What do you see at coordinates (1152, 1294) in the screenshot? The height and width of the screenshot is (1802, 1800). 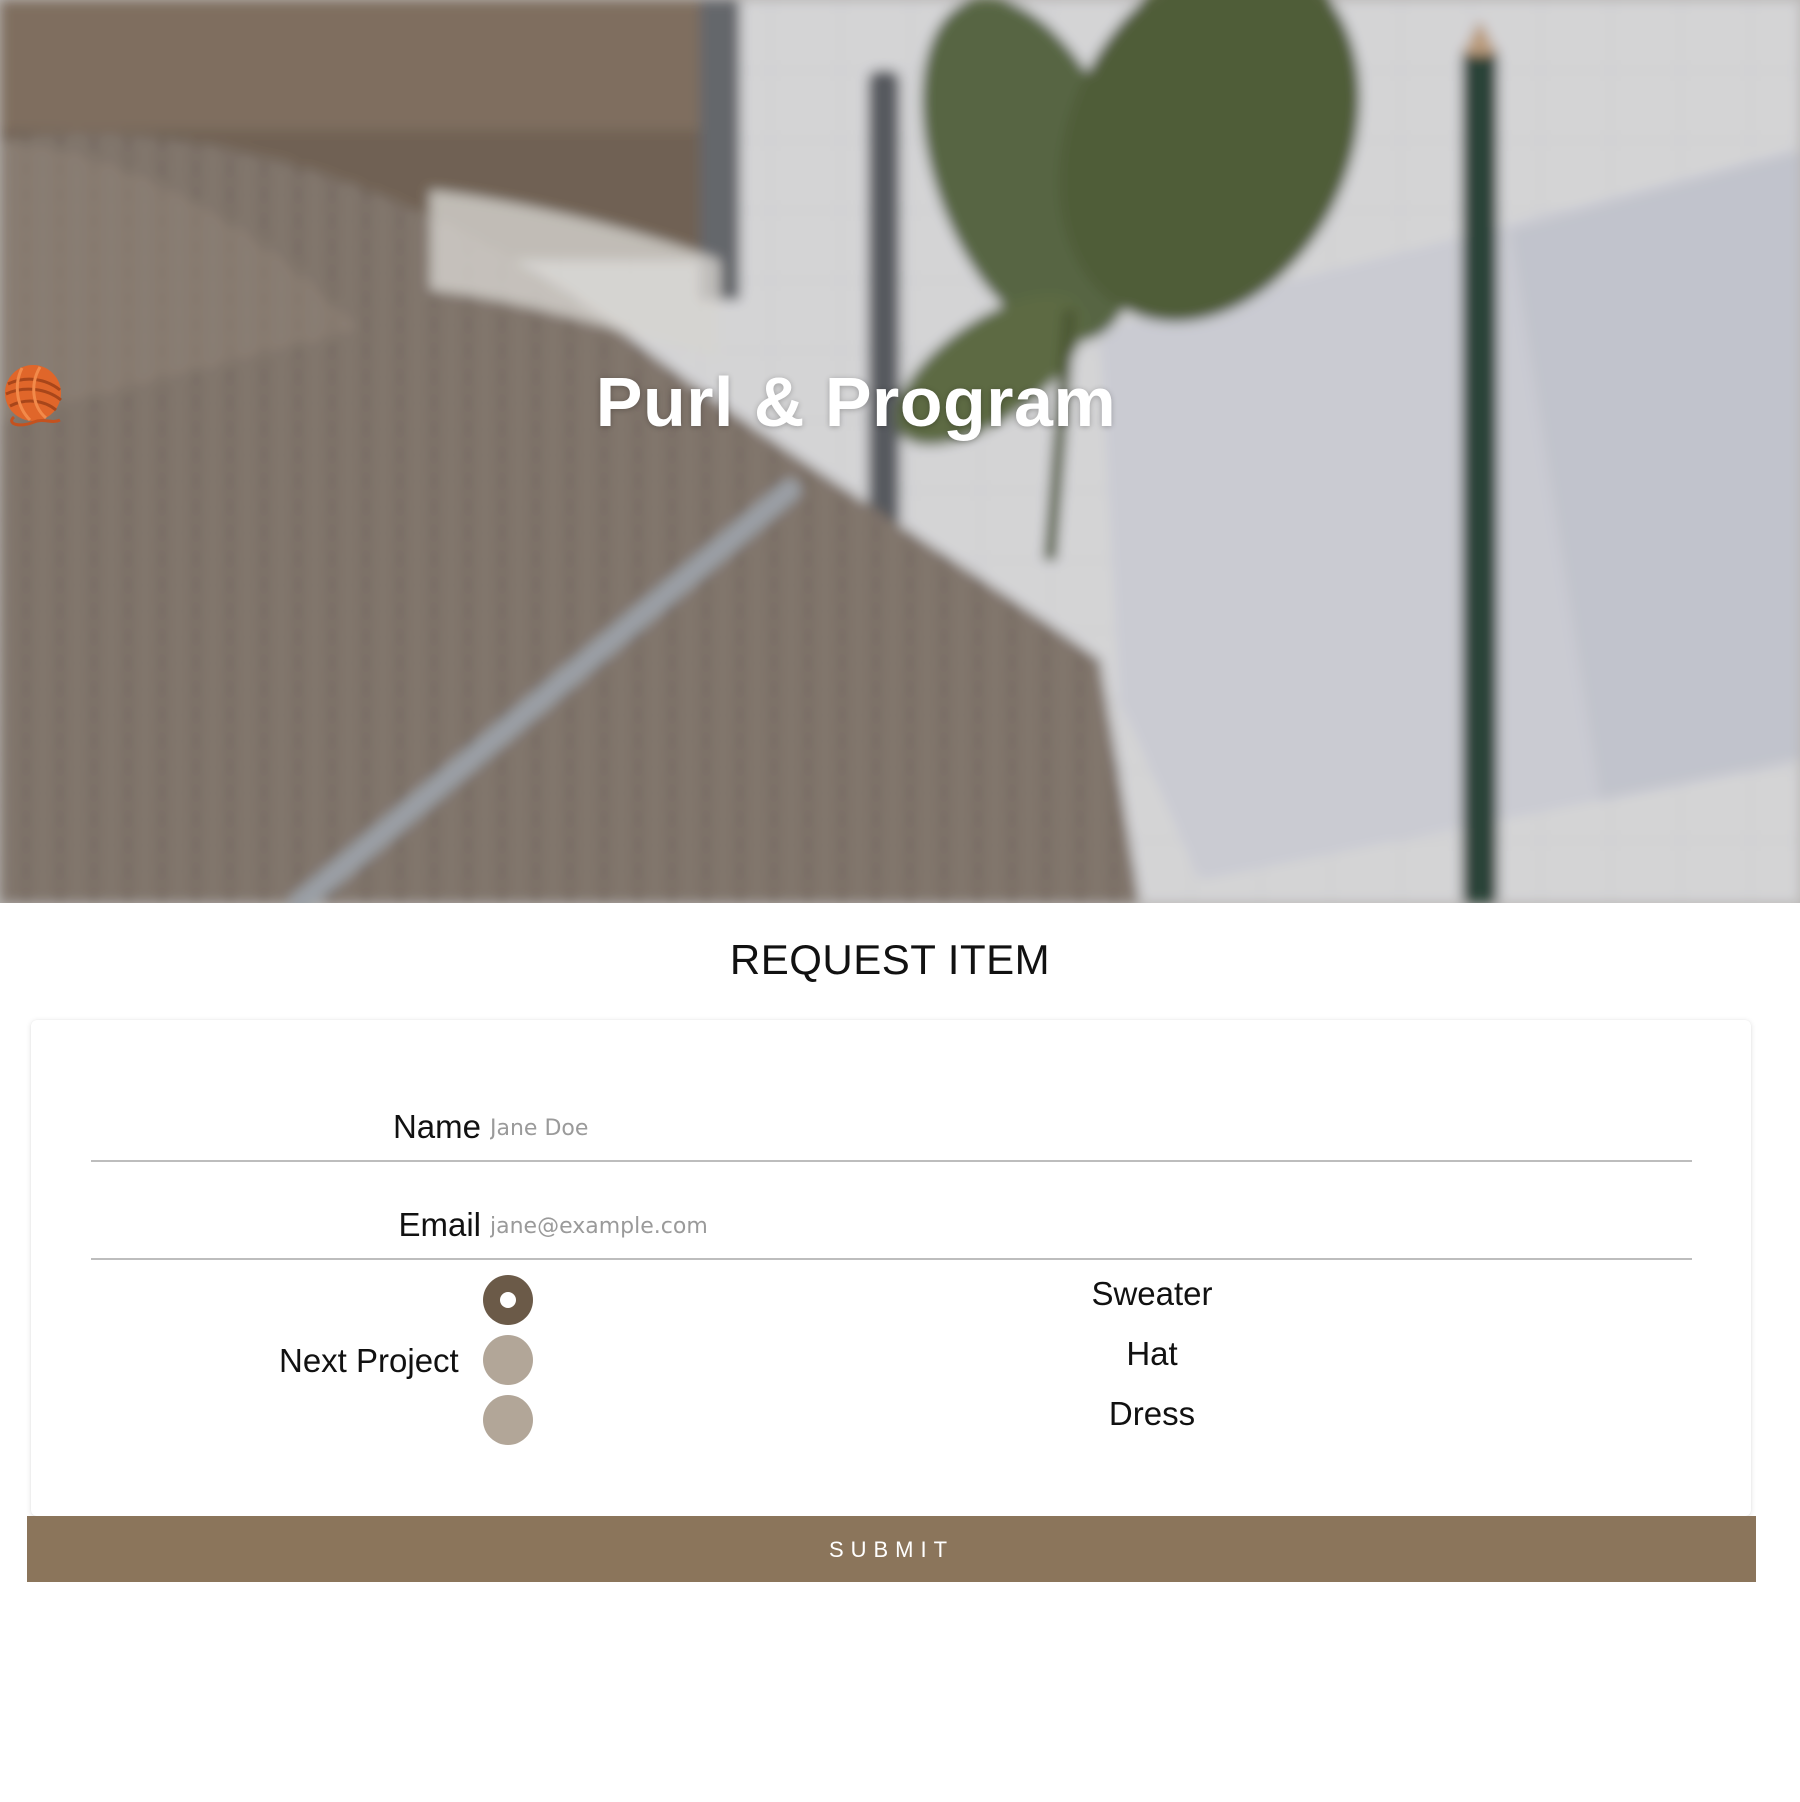 I see `option-label-sweater: Sweater` at bounding box center [1152, 1294].